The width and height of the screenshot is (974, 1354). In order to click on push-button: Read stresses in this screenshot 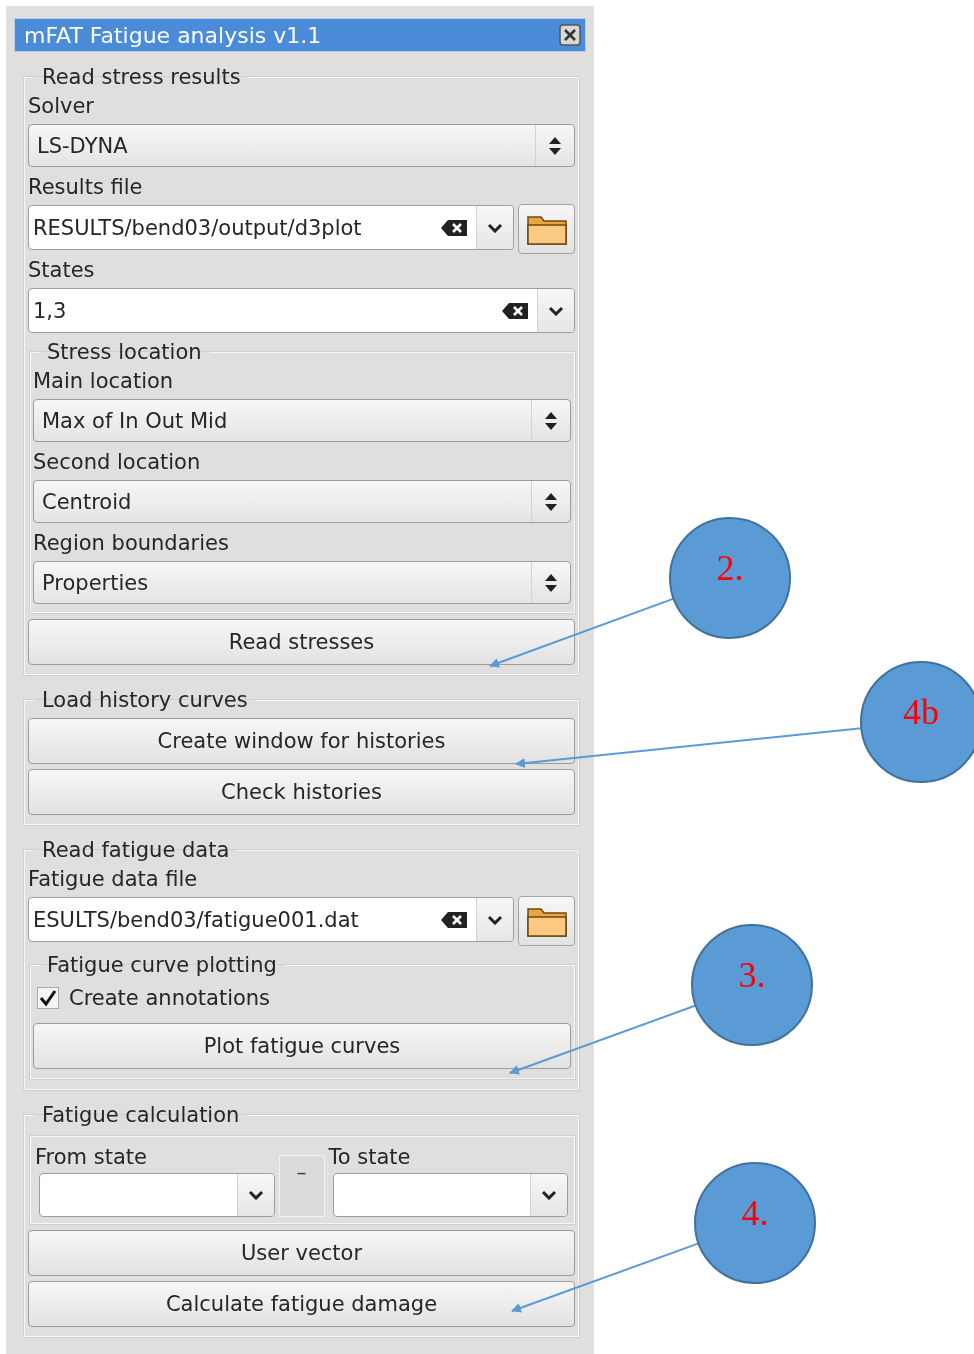, I will do `click(301, 642)`.